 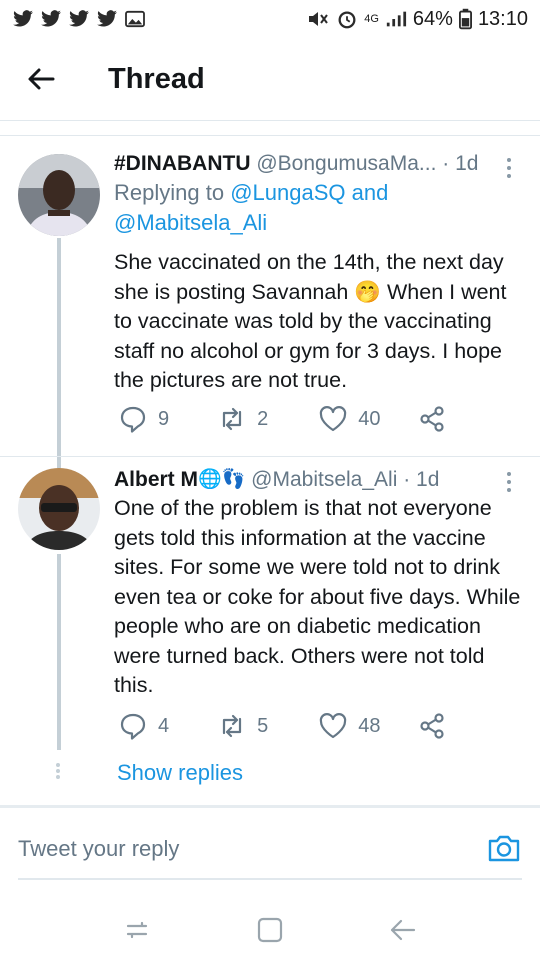 I want to click on notification-icons, so click(x=79, y=19).